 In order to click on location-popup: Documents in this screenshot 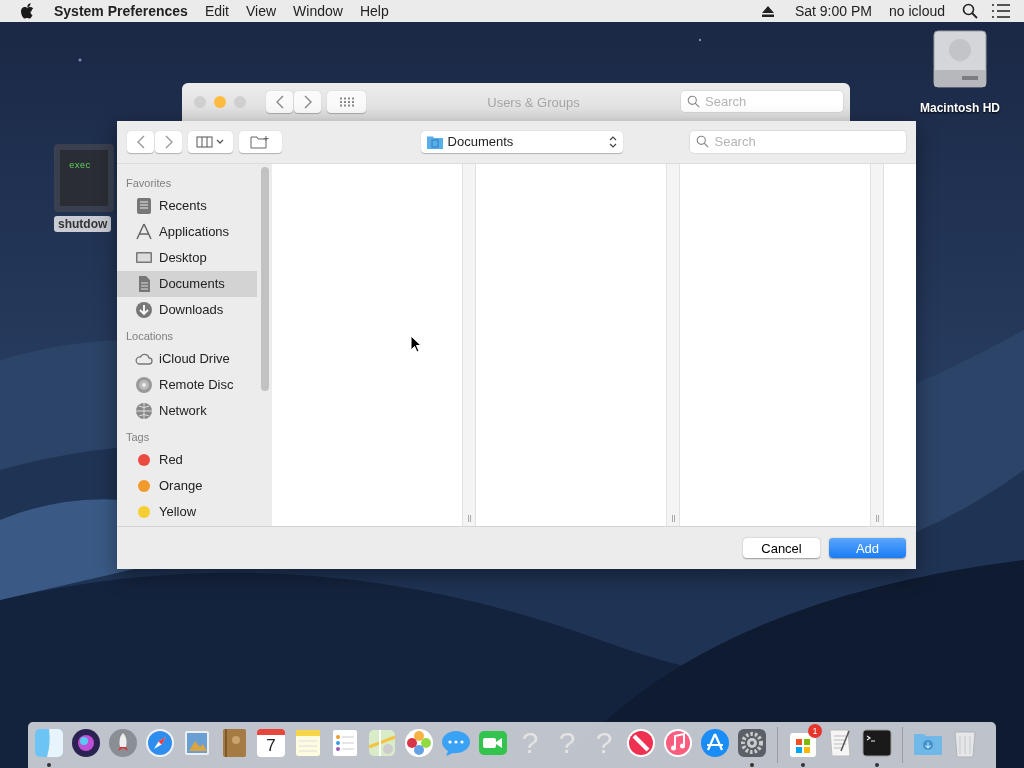, I will do `click(522, 141)`.